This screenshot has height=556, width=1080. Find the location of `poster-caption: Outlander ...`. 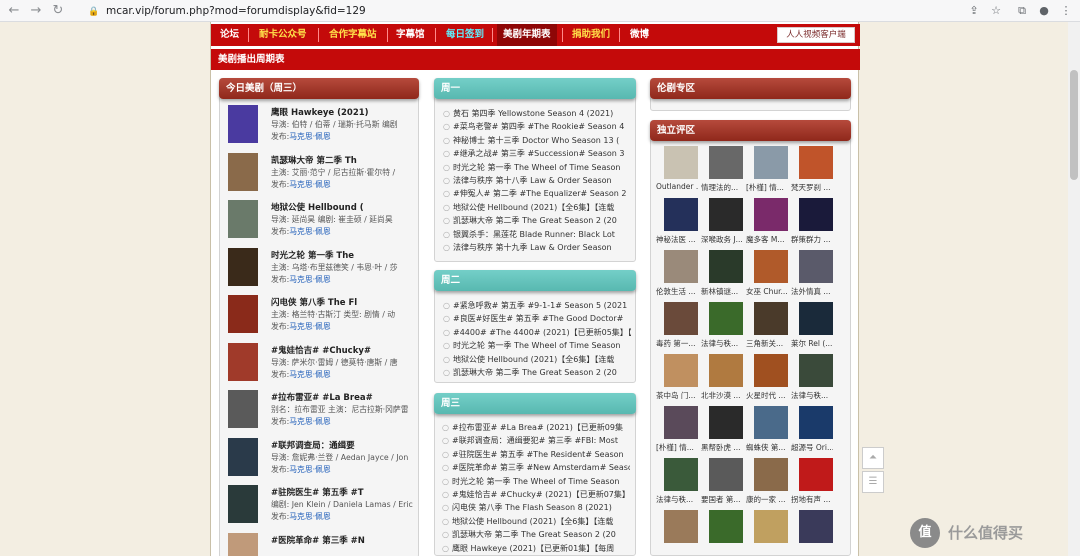

poster-caption: Outlander ... is located at coordinates (677, 186).